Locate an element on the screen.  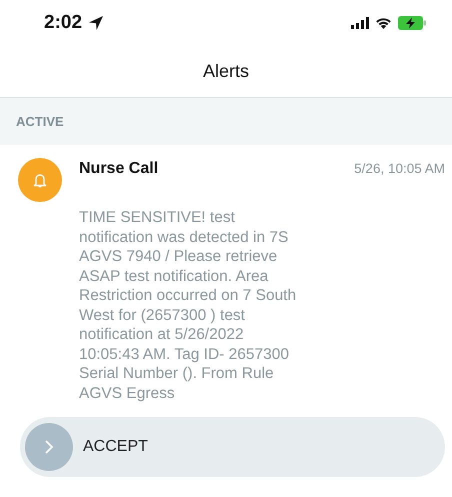
alert-time: 5/26, 10:05 AM is located at coordinates (399, 168).